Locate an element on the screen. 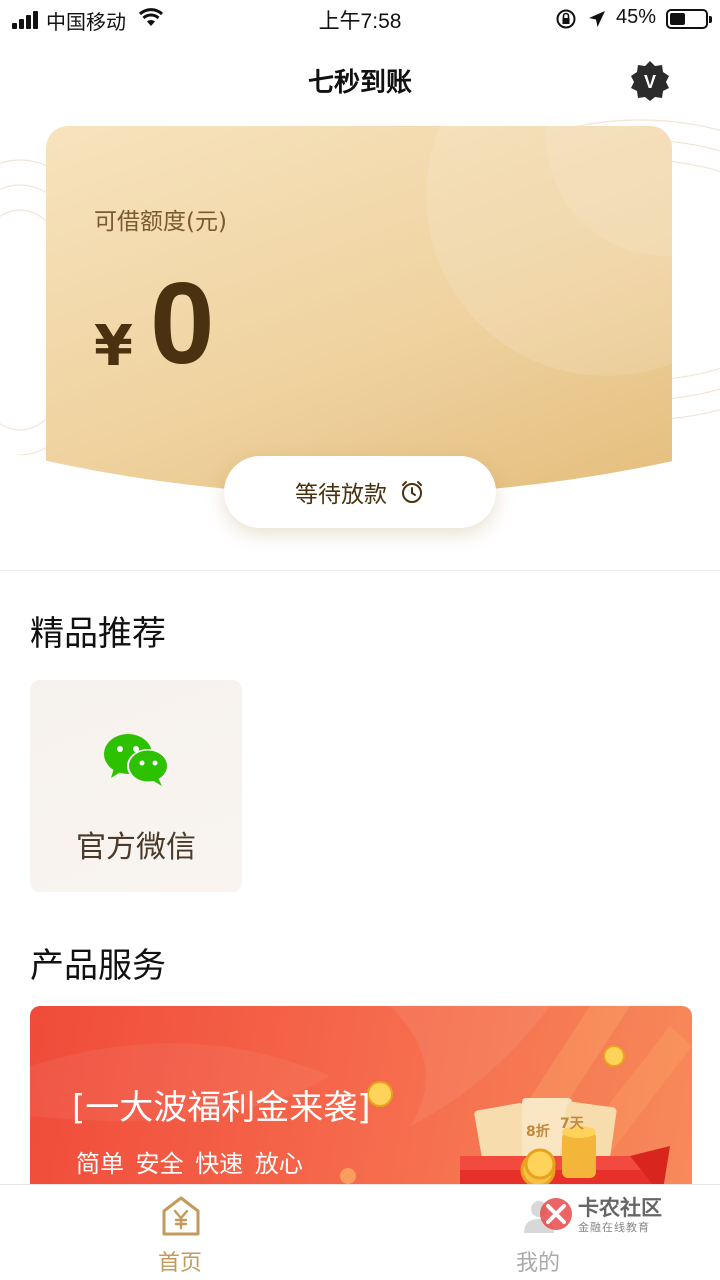  vip-badge-icon: V is located at coordinates (650, 81).